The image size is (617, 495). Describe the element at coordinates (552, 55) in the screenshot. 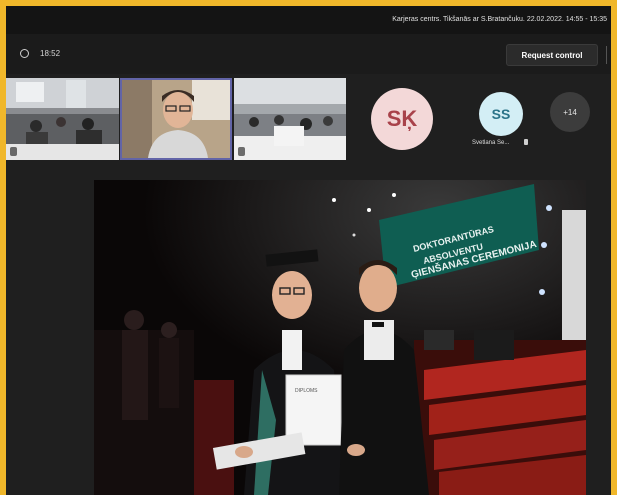

I see `request-control-button: Request control` at that location.